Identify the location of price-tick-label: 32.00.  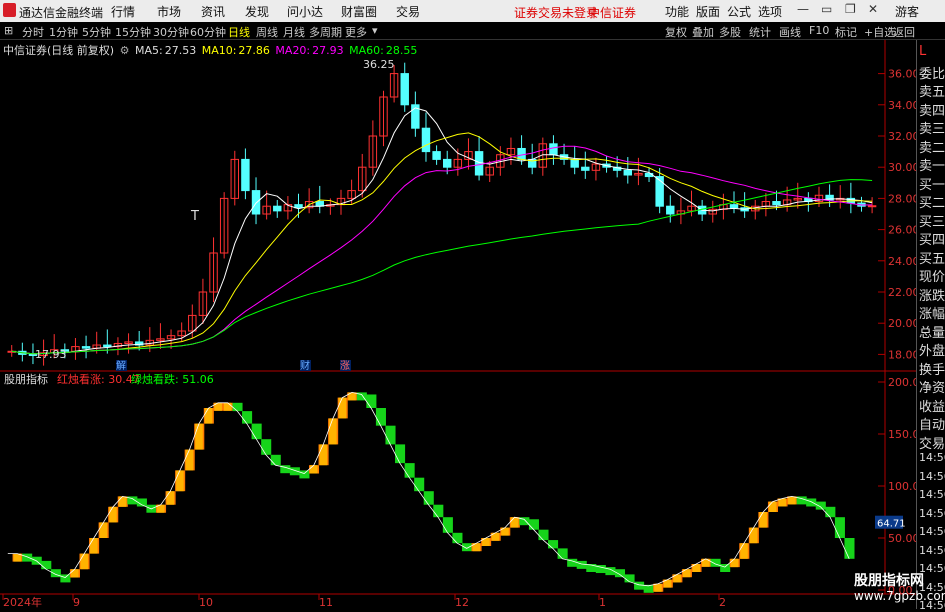
(902, 136).